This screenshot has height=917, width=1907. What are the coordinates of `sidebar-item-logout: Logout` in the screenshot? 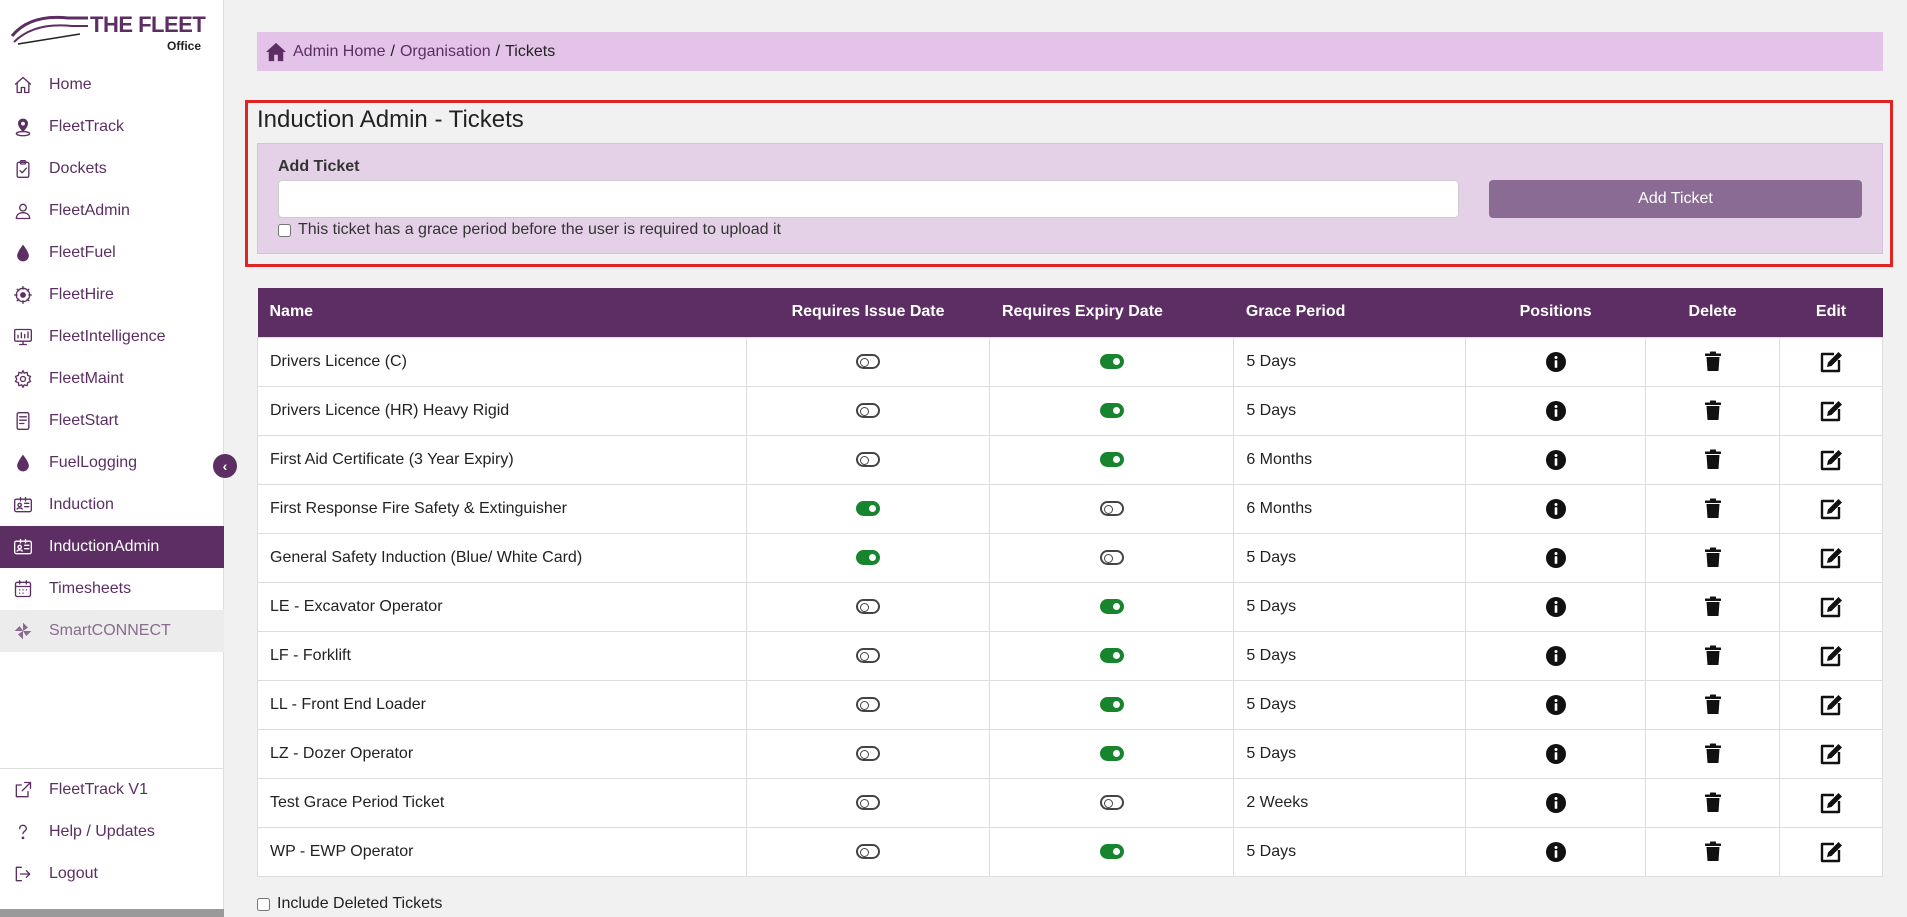 It's located at (112, 874).